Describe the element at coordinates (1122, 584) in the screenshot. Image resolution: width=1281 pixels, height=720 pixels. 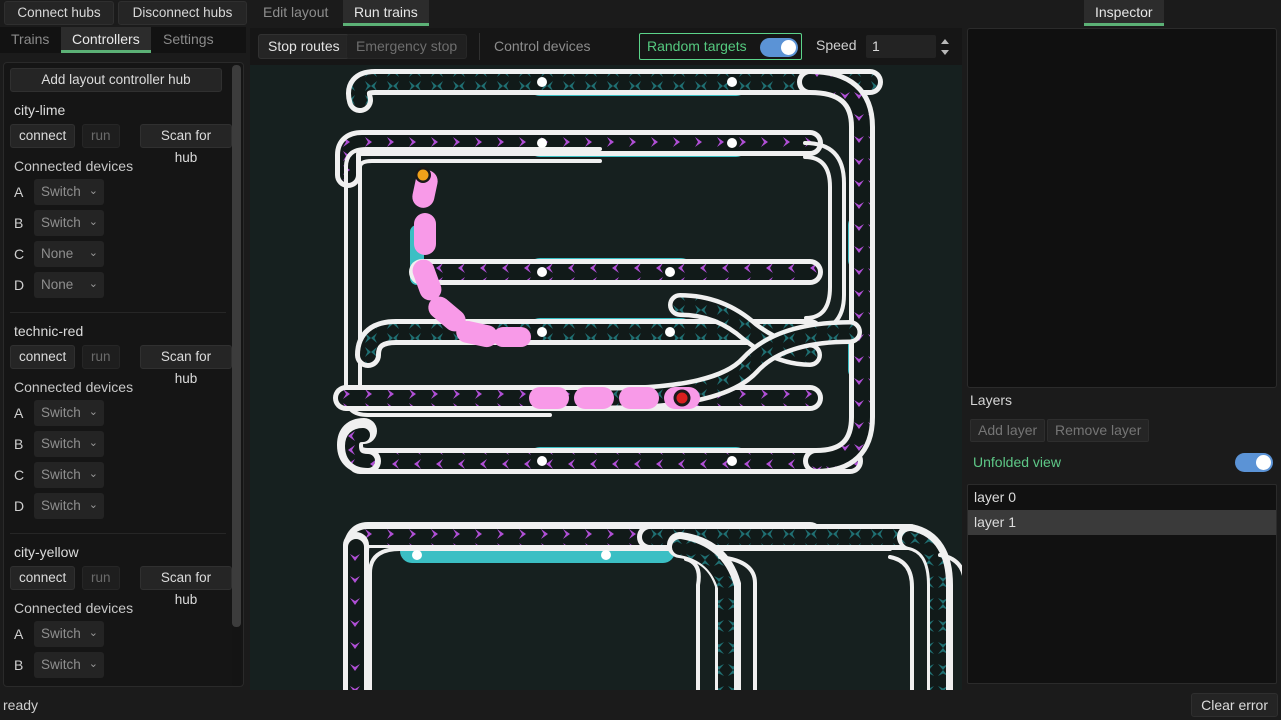
I see `layers-list: layer 0 layer 1` at that location.